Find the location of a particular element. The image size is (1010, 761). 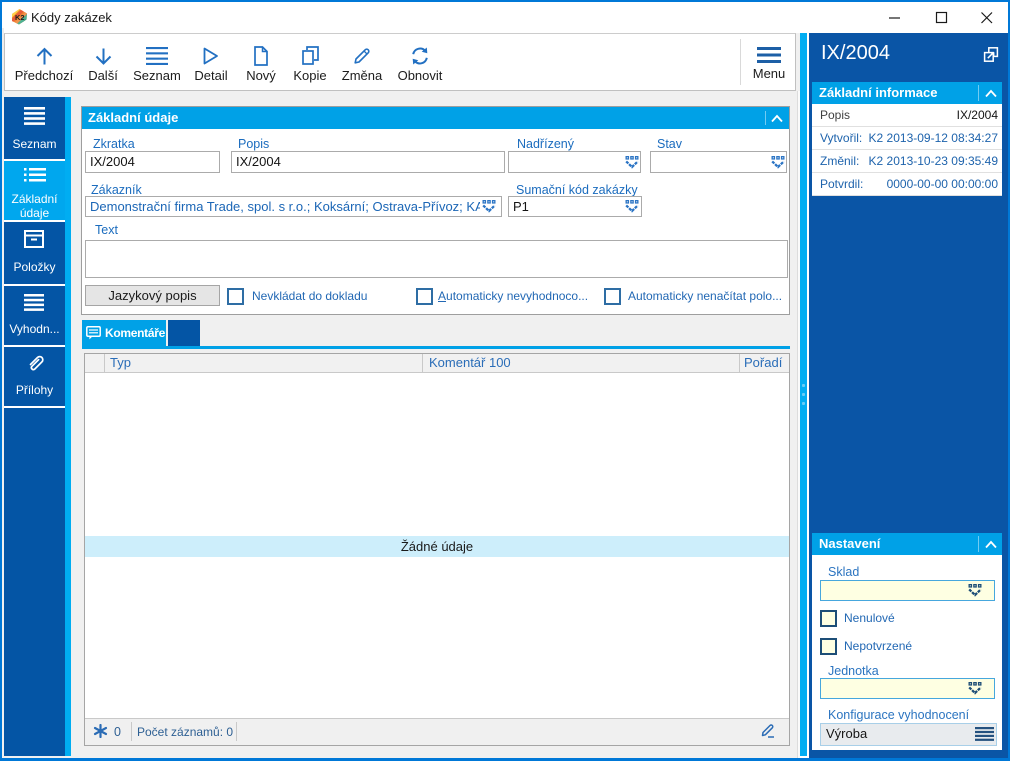

svg-text: K2 is located at coordinates (20, 17).